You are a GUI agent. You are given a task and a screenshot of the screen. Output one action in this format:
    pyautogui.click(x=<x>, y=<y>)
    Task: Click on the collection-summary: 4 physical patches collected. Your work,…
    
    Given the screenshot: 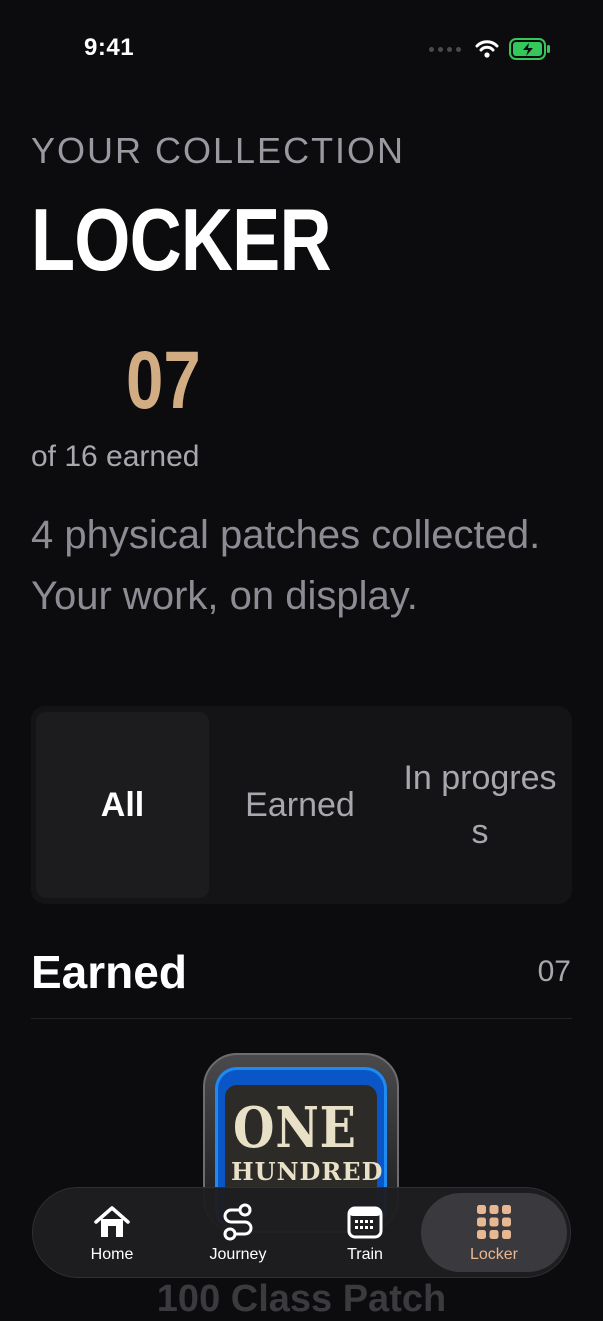 What is the action you would take?
    pyautogui.click(x=286, y=565)
    